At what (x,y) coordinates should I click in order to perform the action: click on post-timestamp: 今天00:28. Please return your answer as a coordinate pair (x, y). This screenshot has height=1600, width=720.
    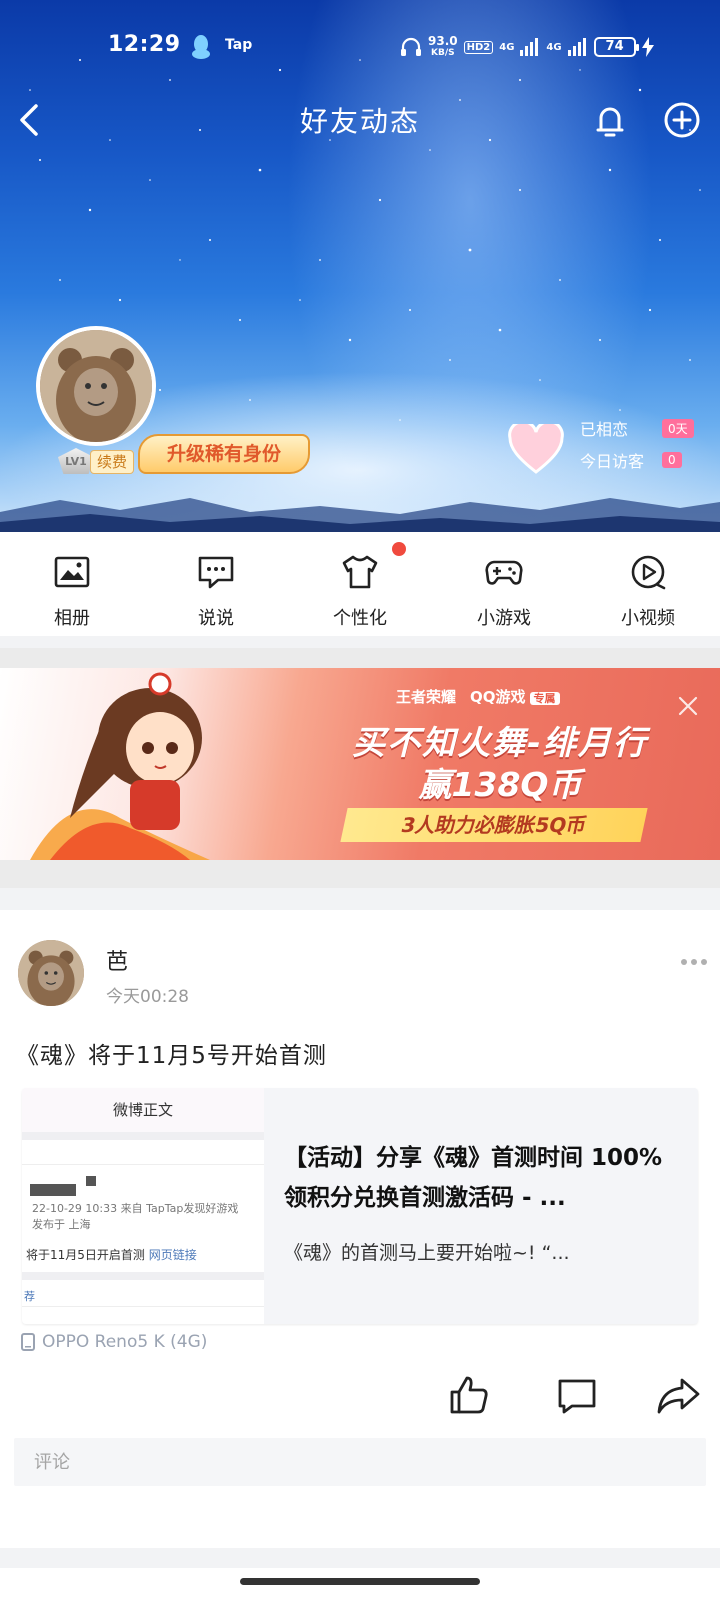
    Looking at the image, I should click on (147, 997).